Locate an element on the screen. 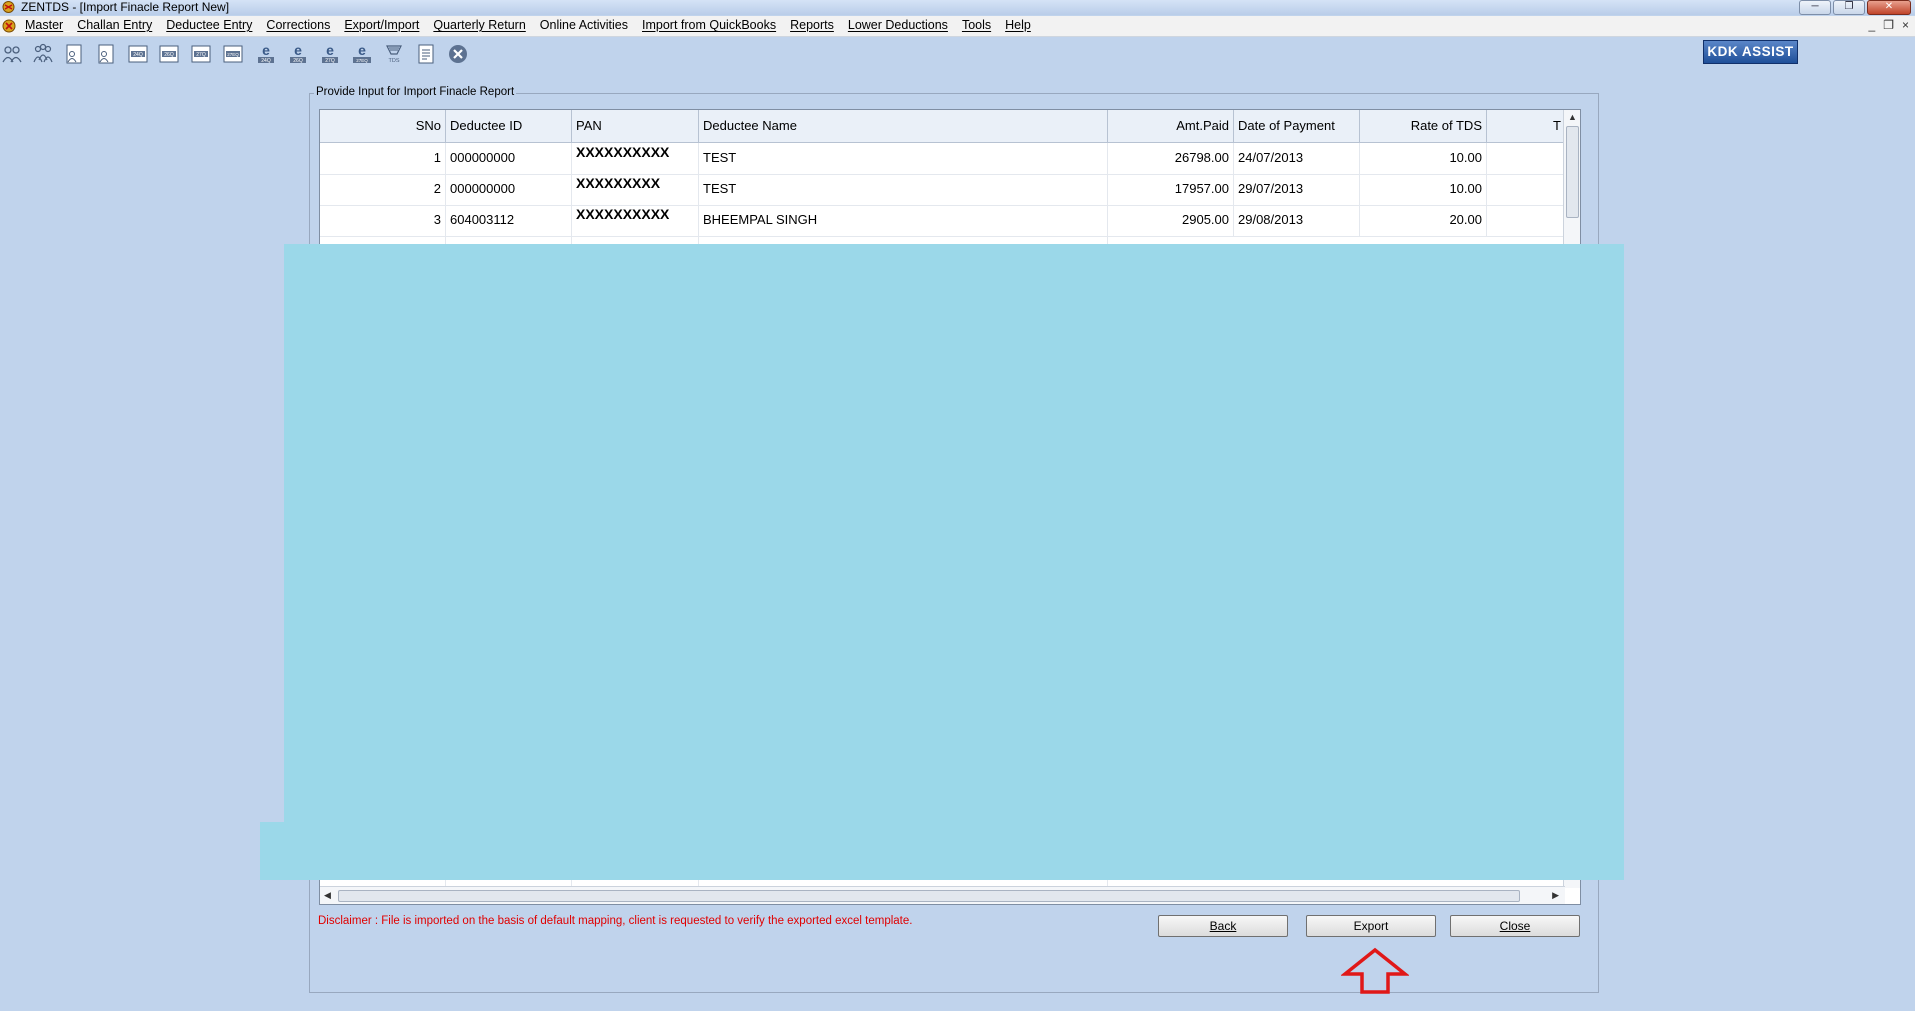 The height and width of the screenshot is (1011, 1915). tds-label: TDS is located at coordinates (394, 61).